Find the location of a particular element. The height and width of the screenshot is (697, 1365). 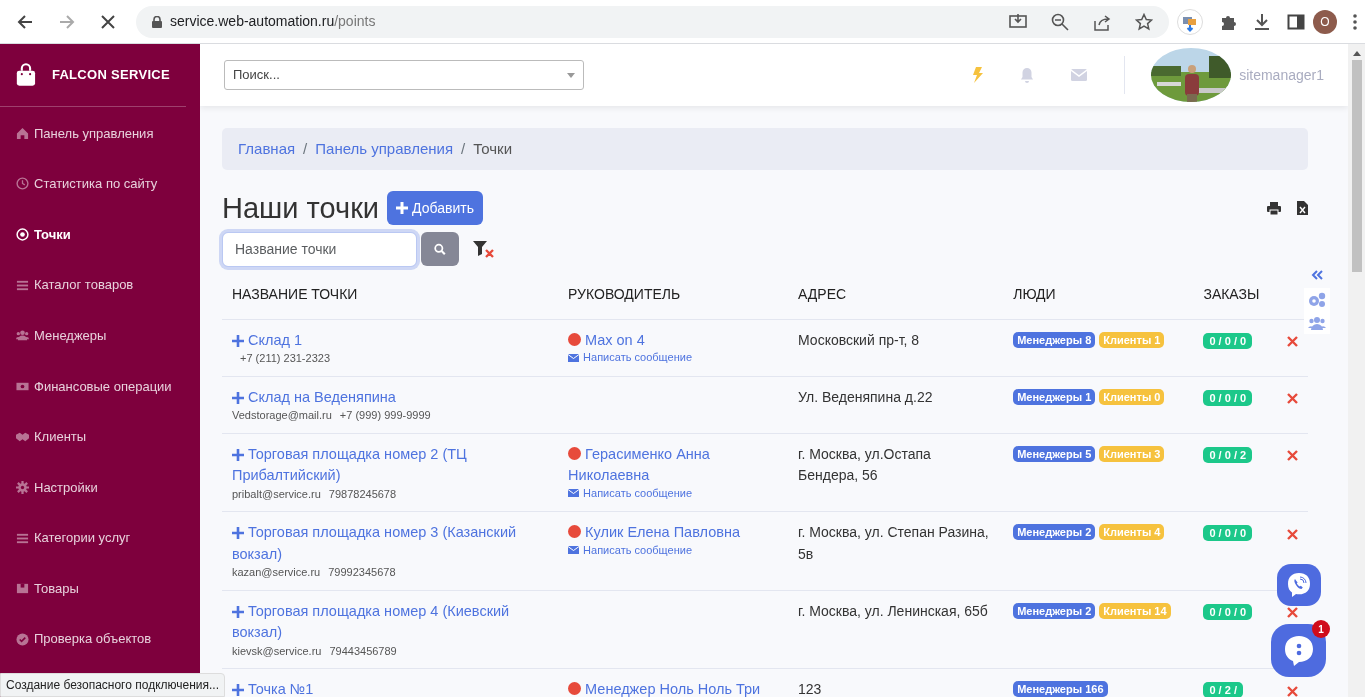

home-icon is located at coordinates (22, 133).